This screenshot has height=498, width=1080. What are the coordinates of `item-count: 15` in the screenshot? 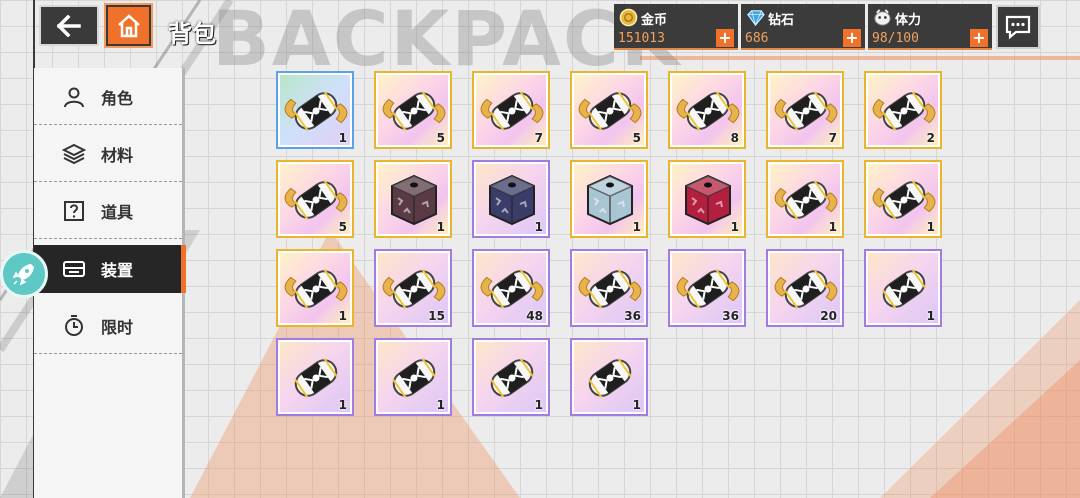 It's located at (436, 316).